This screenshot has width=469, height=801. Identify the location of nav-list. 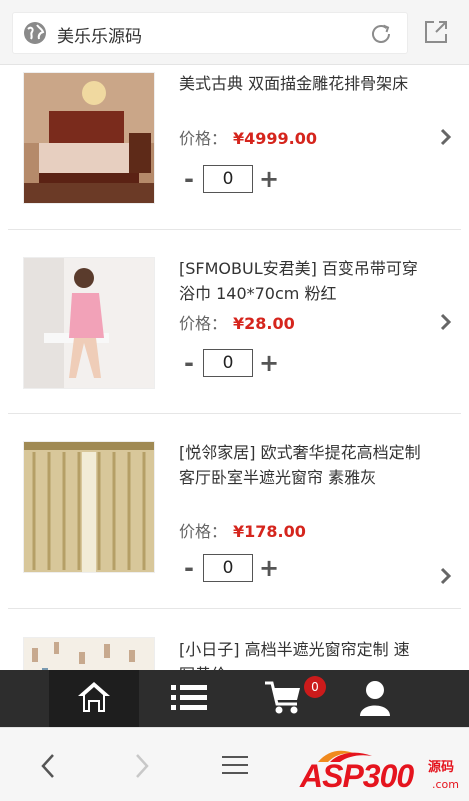
(188, 698).